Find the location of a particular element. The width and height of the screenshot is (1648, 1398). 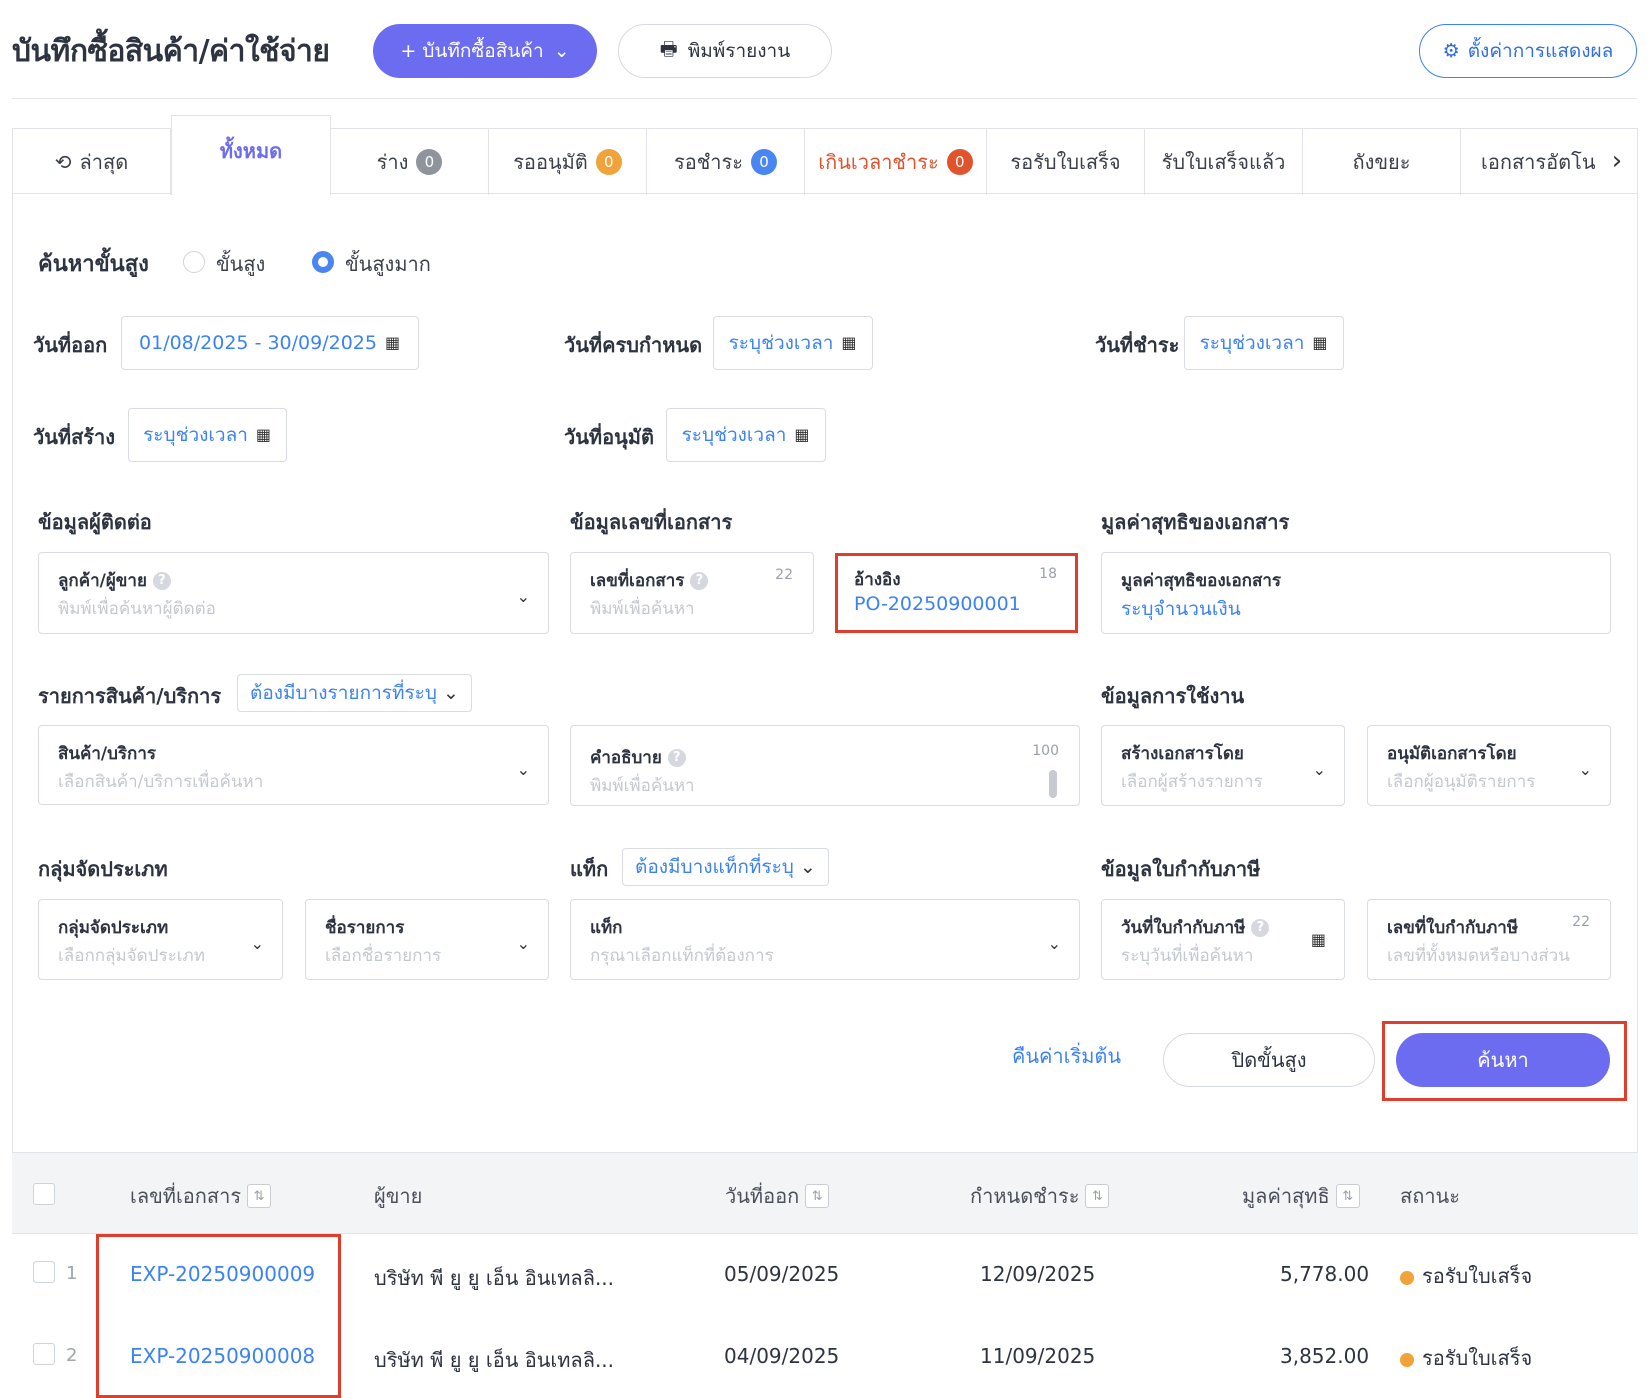

approved-date-value: ระบุช่วงเวลา is located at coordinates (734, 435).